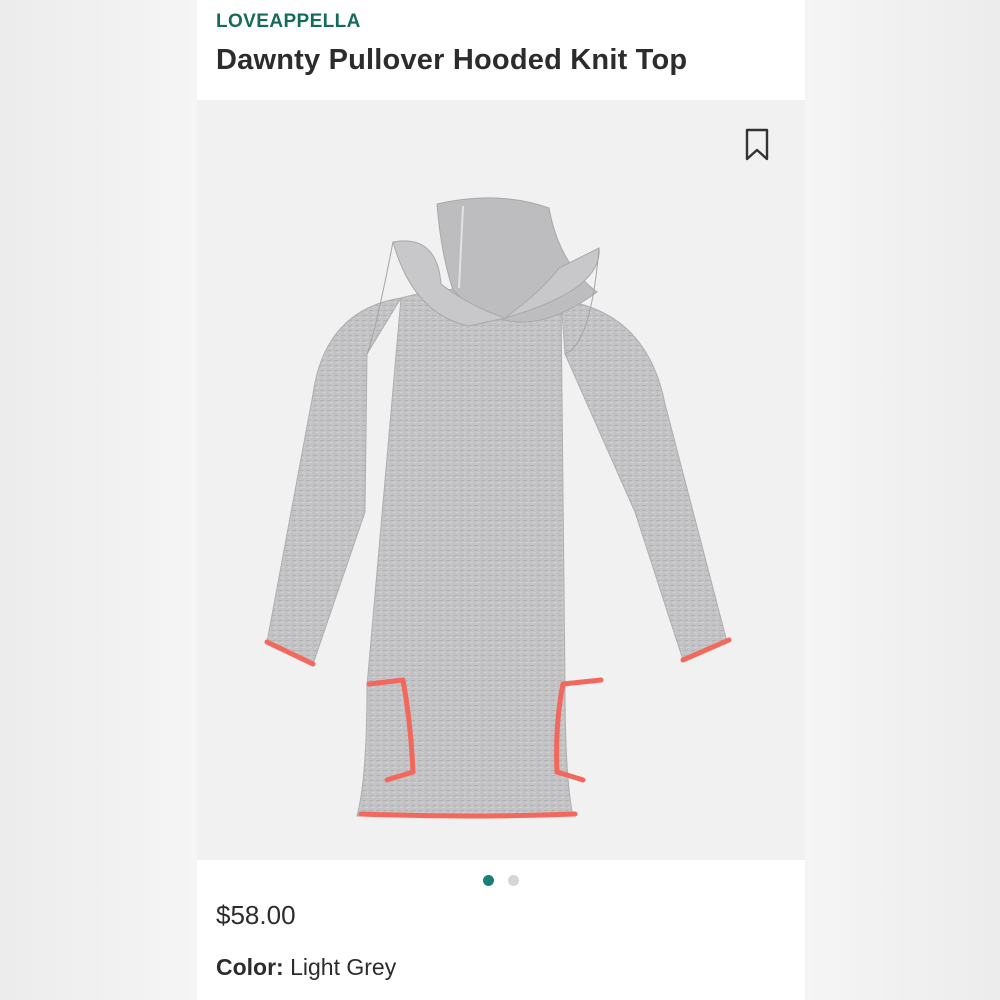  Describe the element at coordinates (343, 967) in the screenshot. I see `color-value: Light Grey` at that location.